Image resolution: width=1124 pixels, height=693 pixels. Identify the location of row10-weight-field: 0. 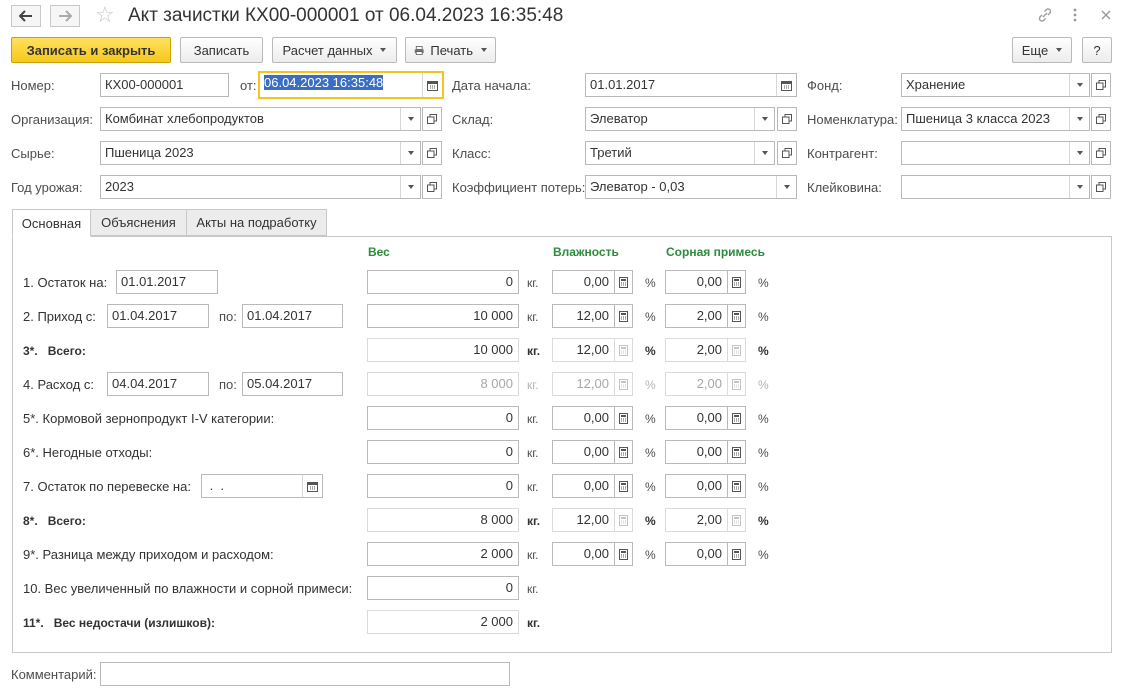
(443, 588).